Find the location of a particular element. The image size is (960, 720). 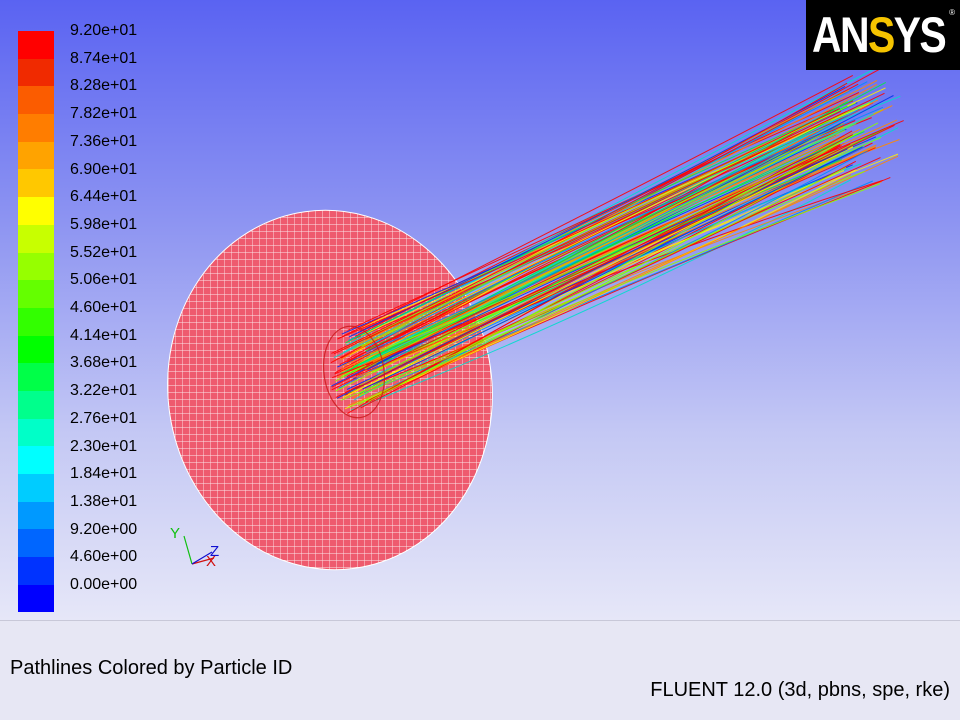

colormap-bar is located at coordinates (36, 322).